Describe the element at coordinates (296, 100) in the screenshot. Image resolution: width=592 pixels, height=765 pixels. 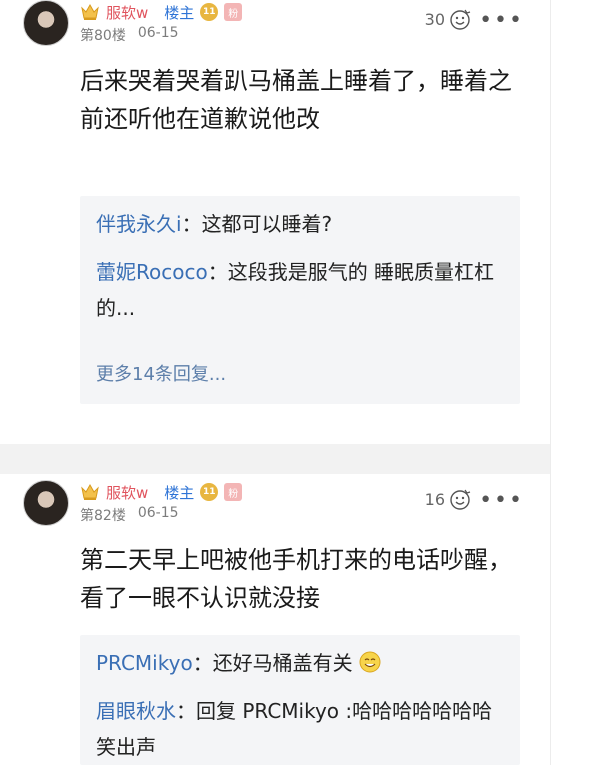
I see `post-content: 后来哭着哭着趴马桶盖上睡着了，睡着之前还听他在道歉说他改` at that location.